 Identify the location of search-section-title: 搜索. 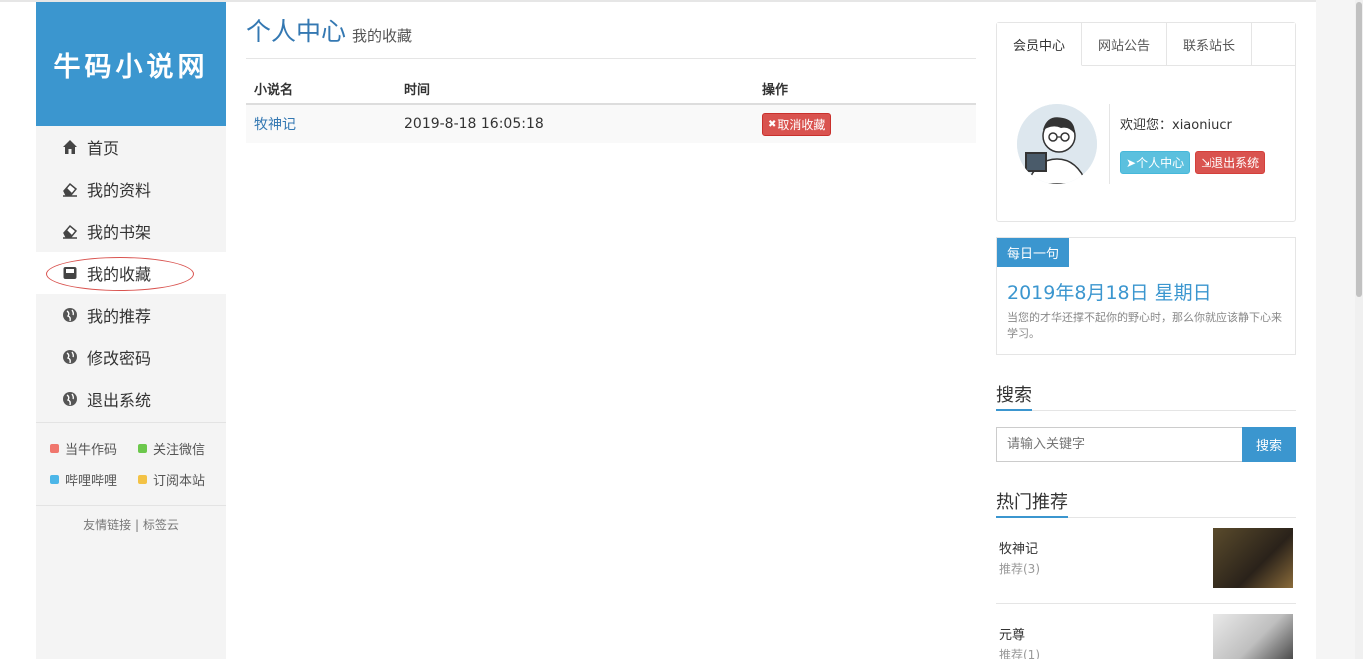
(1146, 396).